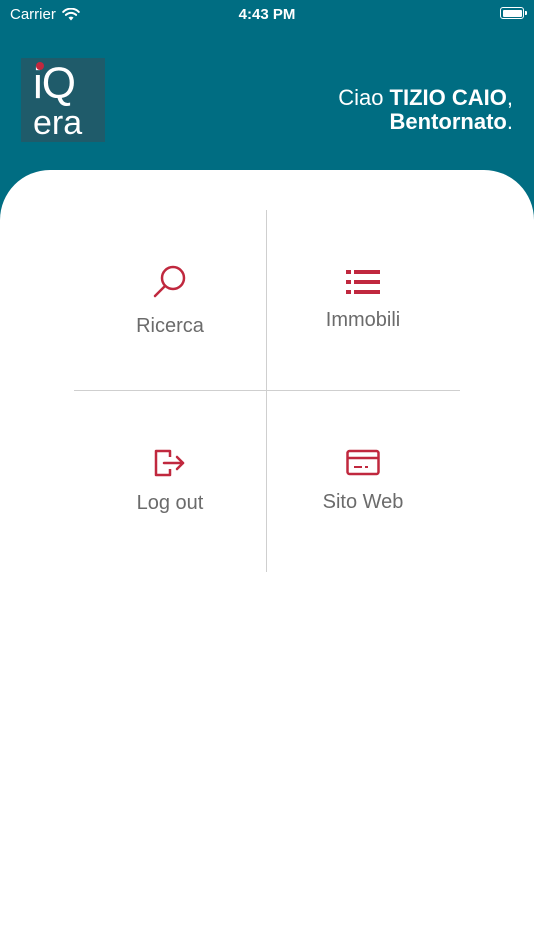 Image resolution: width=534 pixels, height=950 pixels. Describe the element at coordinates (364, 97) in the screenshot. I see `greeting-prefix: Ciao` at that location.